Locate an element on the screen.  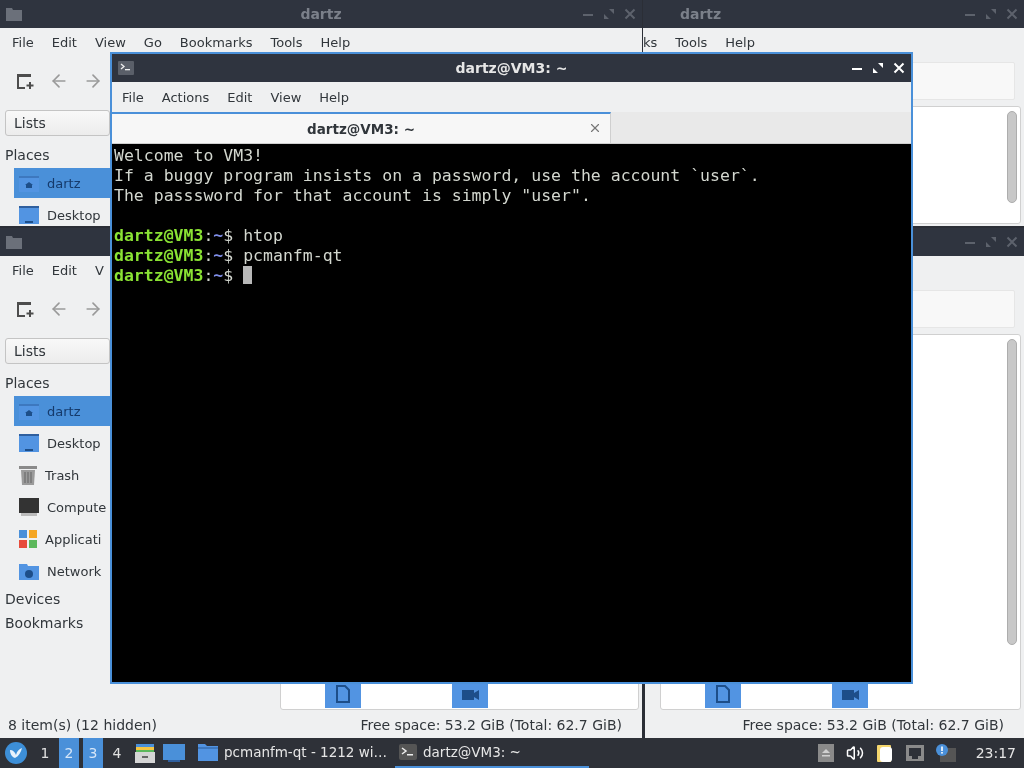
computer-icon is located at coordinates (29, 507).